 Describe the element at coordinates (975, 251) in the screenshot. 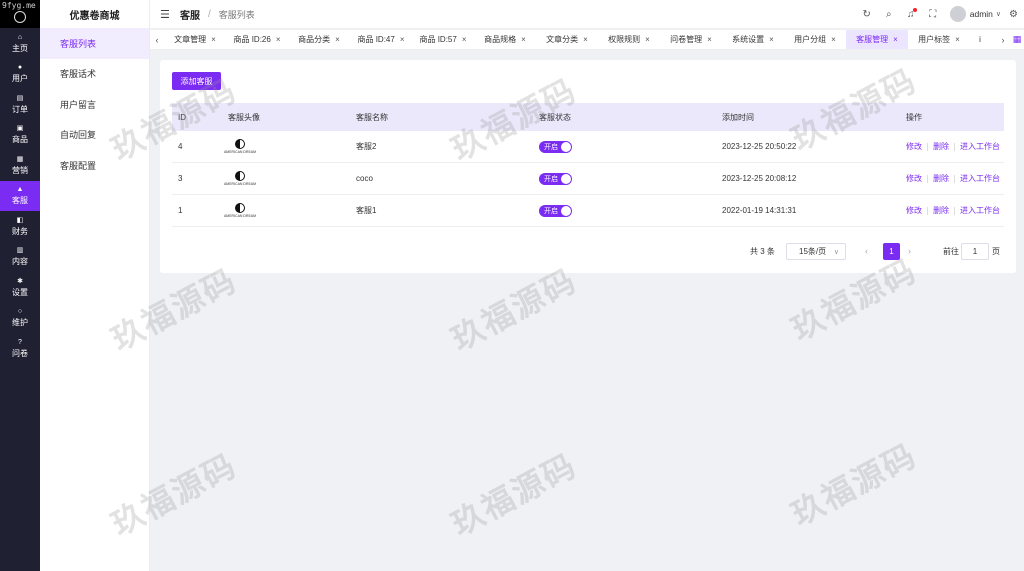

I see `goto-page-input` at that location.